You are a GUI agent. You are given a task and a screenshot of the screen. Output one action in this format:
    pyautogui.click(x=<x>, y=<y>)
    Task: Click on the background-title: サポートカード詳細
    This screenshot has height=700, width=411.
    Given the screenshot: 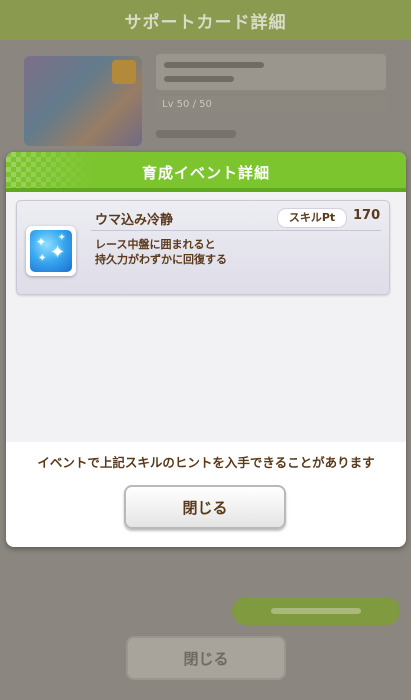 What is the action you would take?
    pyautogui.click(x=205, y=22)
    